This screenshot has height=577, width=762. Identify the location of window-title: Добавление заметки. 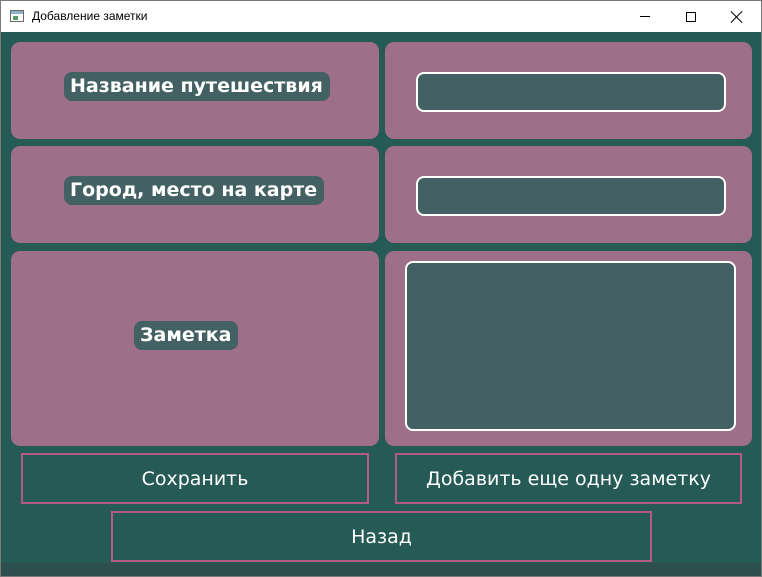
(90, 16).